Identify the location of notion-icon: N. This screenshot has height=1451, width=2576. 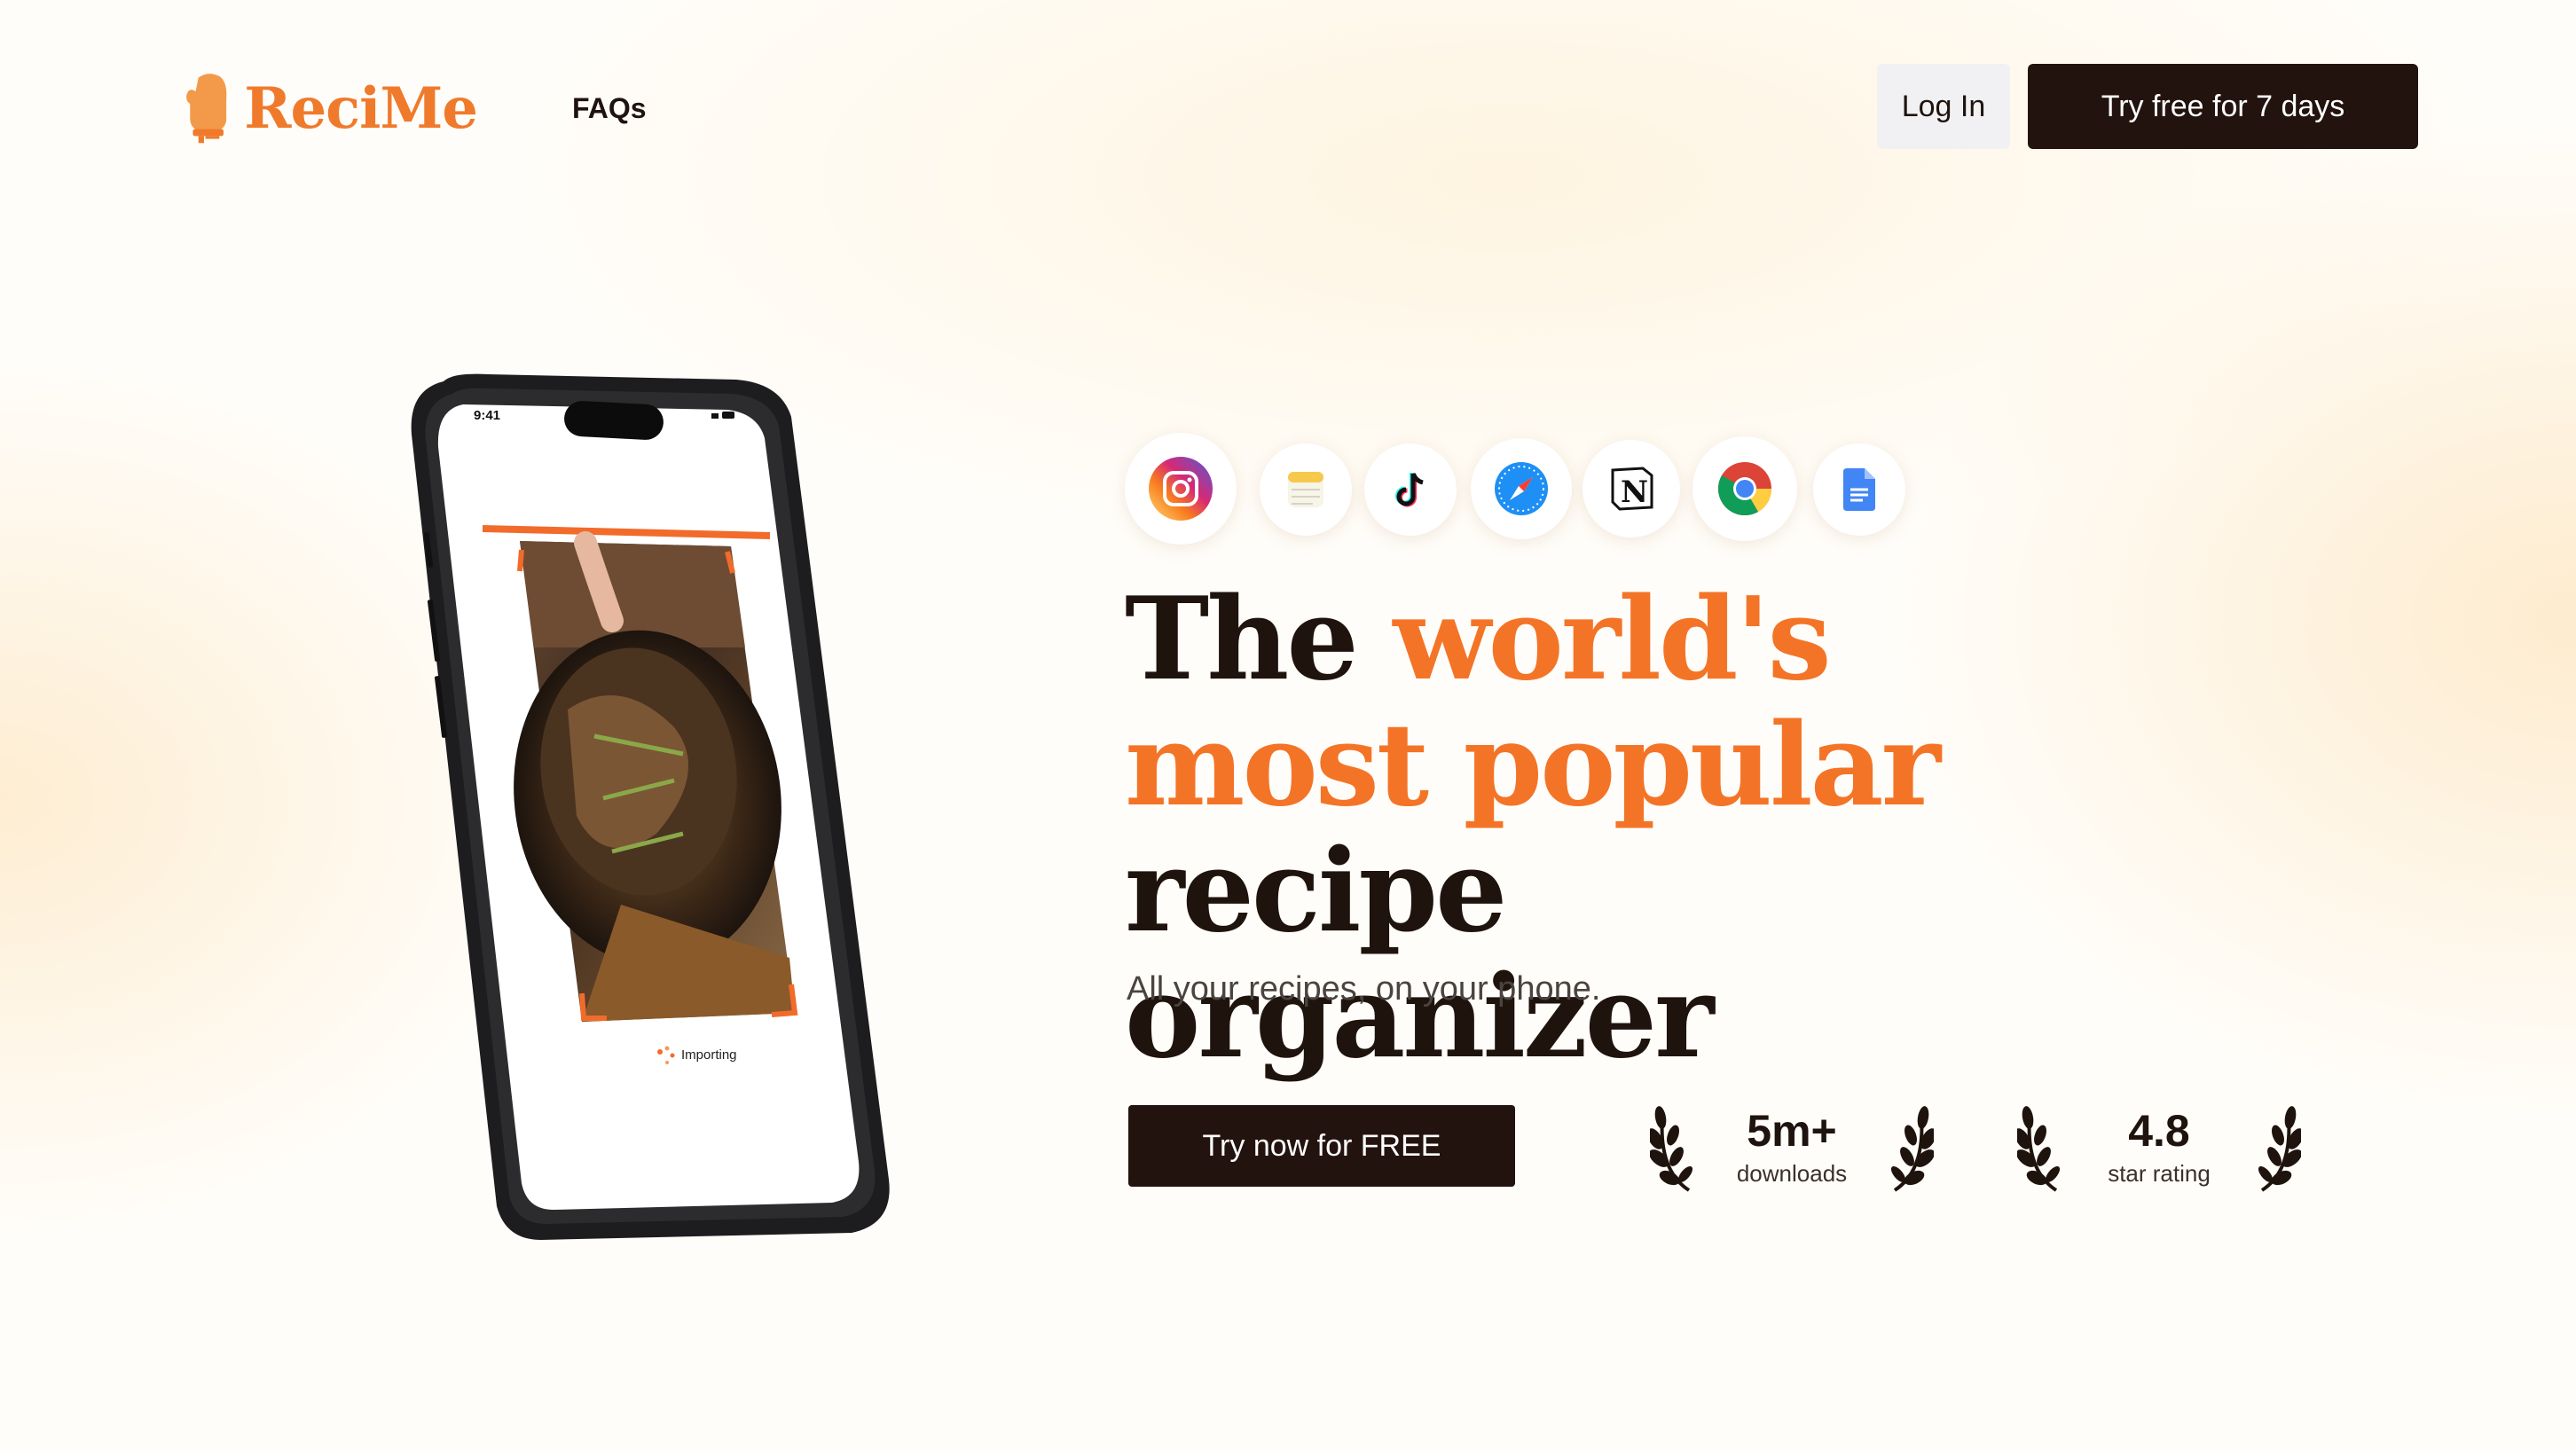
(1631, 488).